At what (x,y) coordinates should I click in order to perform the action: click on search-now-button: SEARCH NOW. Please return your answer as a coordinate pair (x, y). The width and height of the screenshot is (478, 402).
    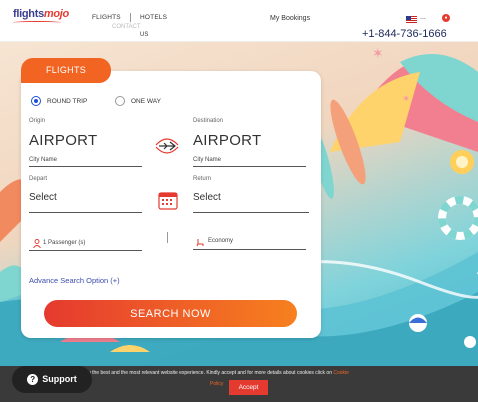
    Looking at the image, I should click on (170, 313).